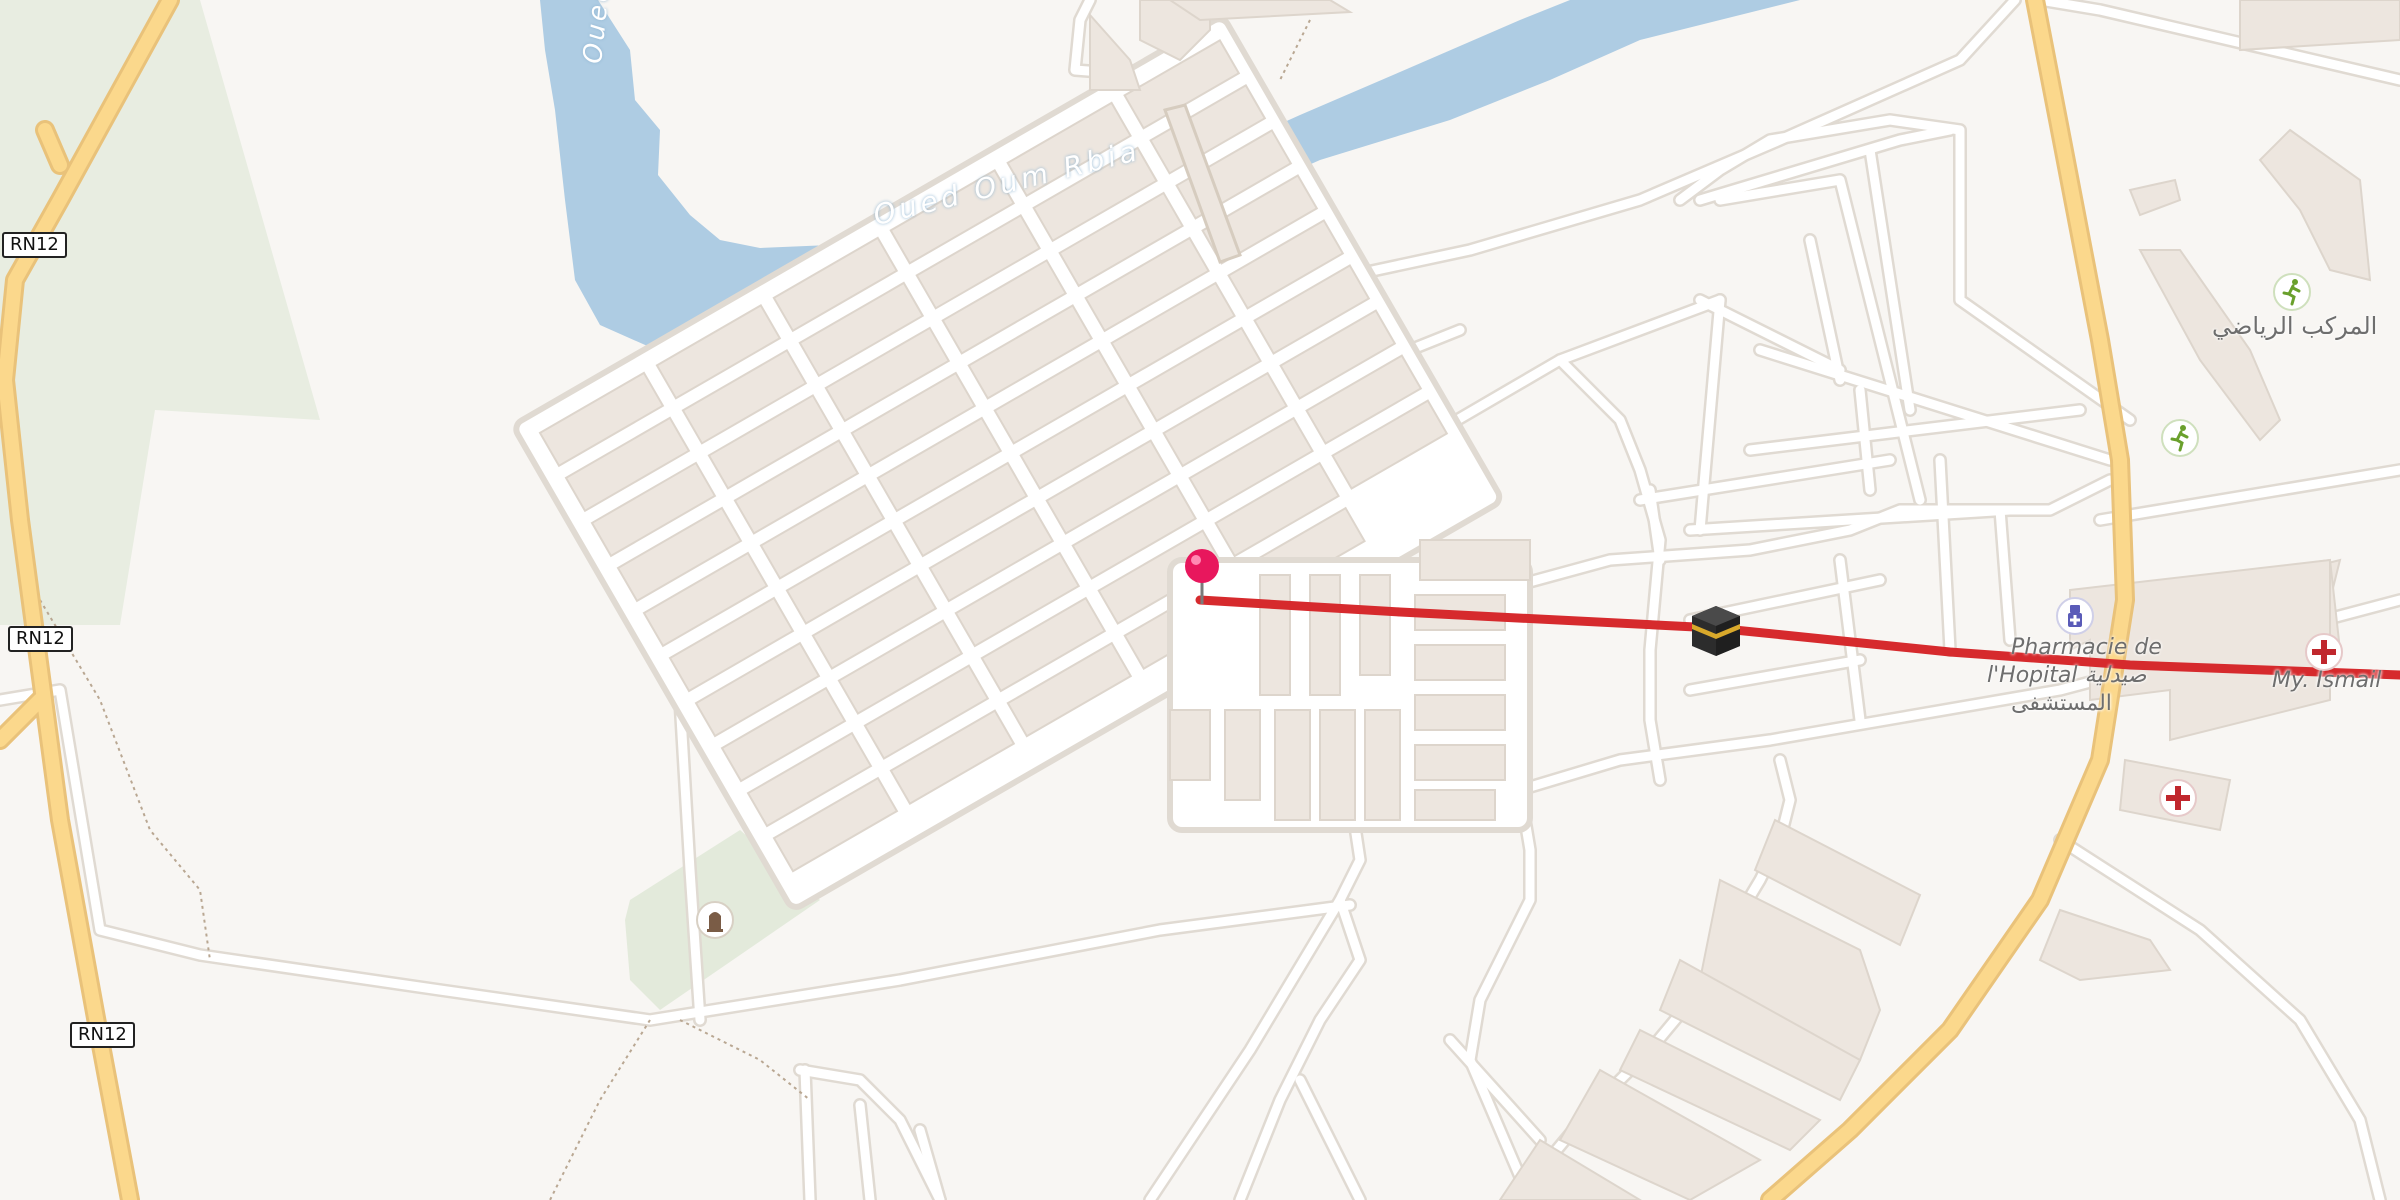  I want to click on pharmacy-label: Pharmacie de l'Hopital صيدلية المستشفى, so click(2074, 676).